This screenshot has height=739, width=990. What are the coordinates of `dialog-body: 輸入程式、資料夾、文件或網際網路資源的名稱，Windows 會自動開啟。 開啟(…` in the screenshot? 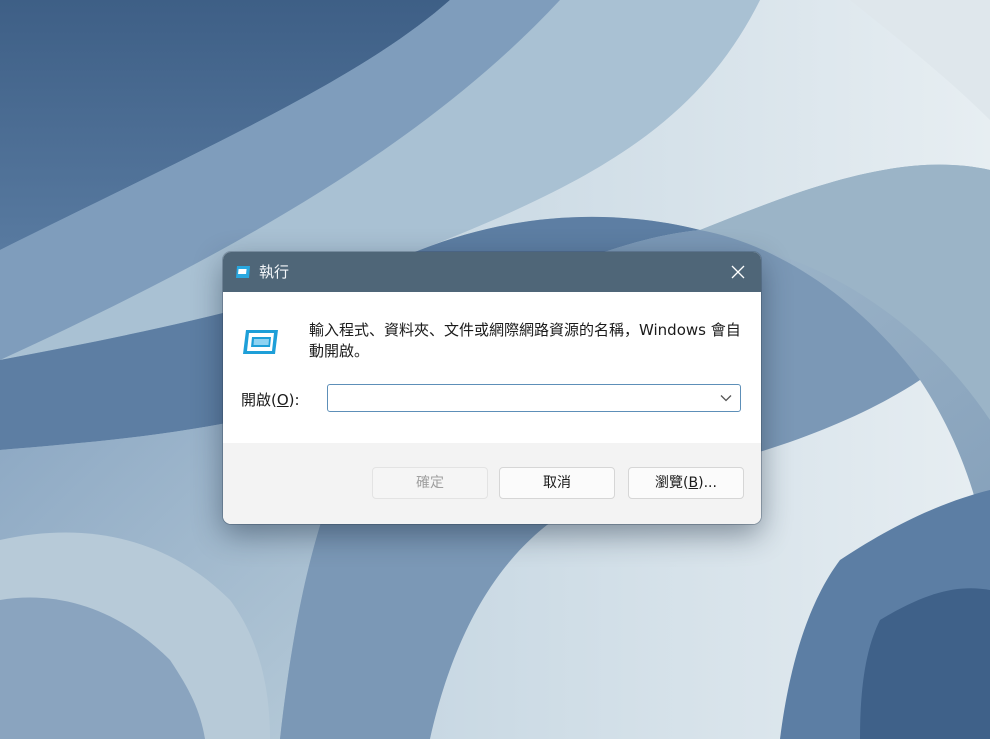 It's located at (492, 367).